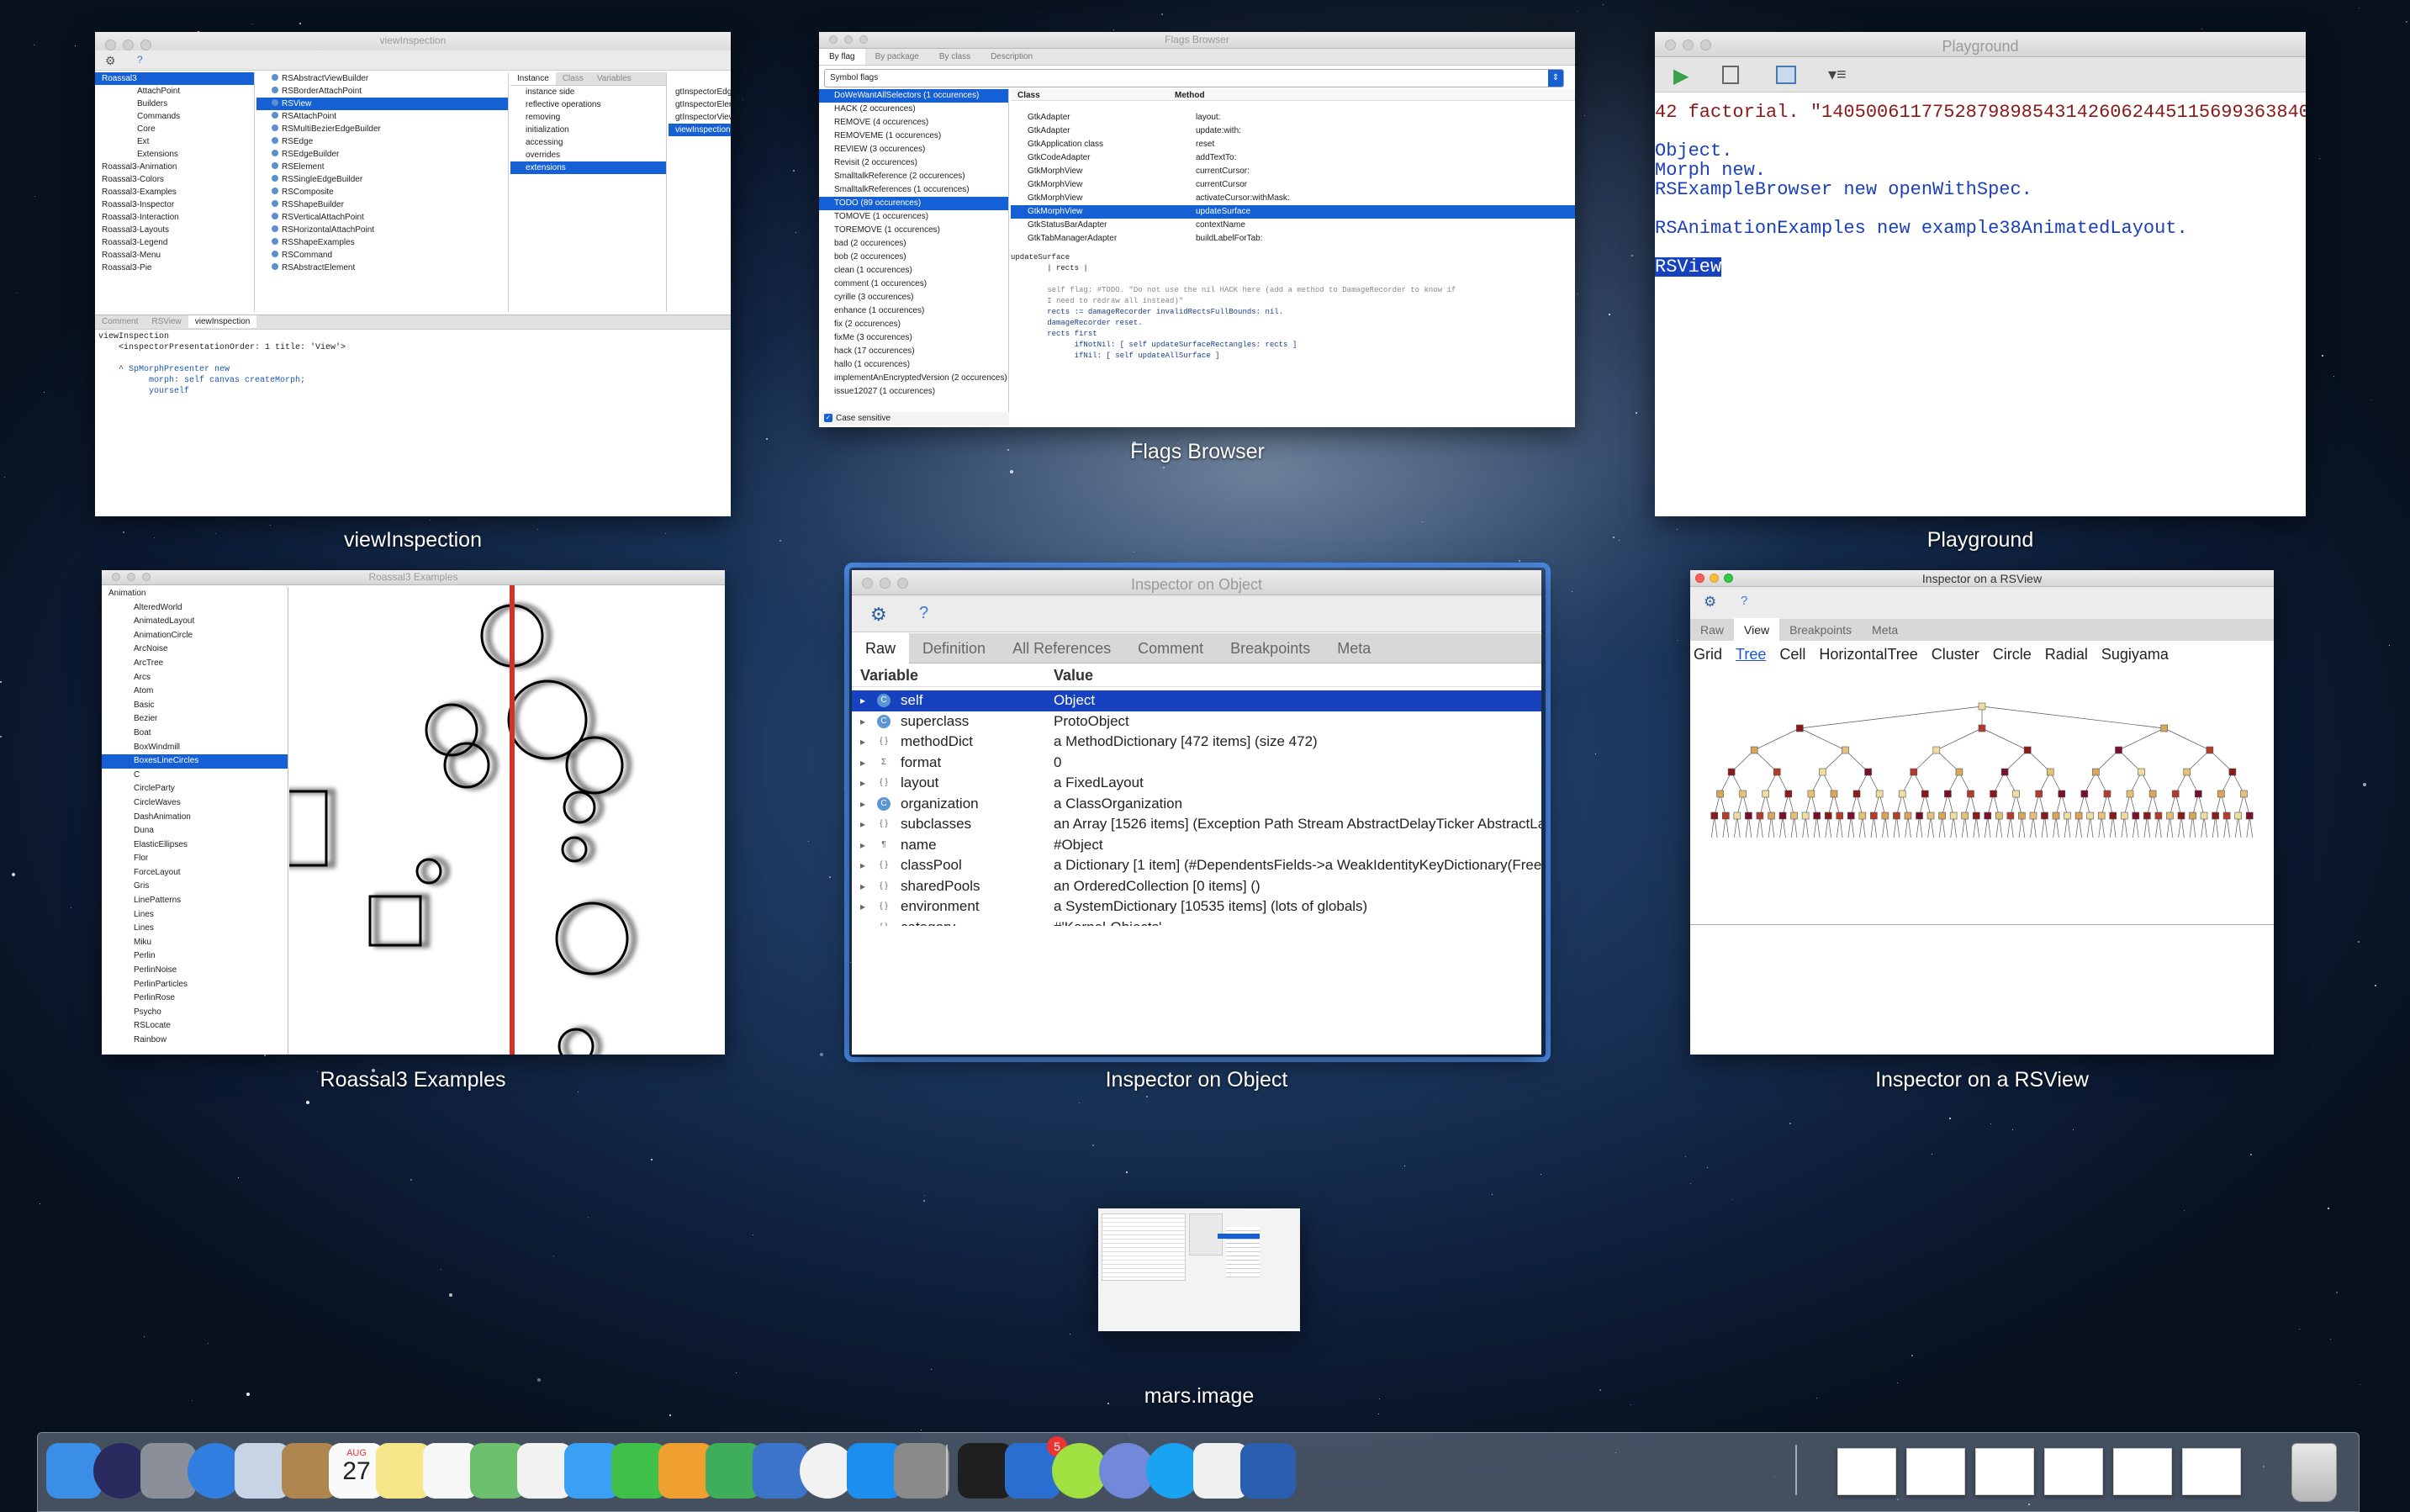  Describe the element at coordinates (195, 789) in the screenshot. I see `example-item: CircleParty` at that location.